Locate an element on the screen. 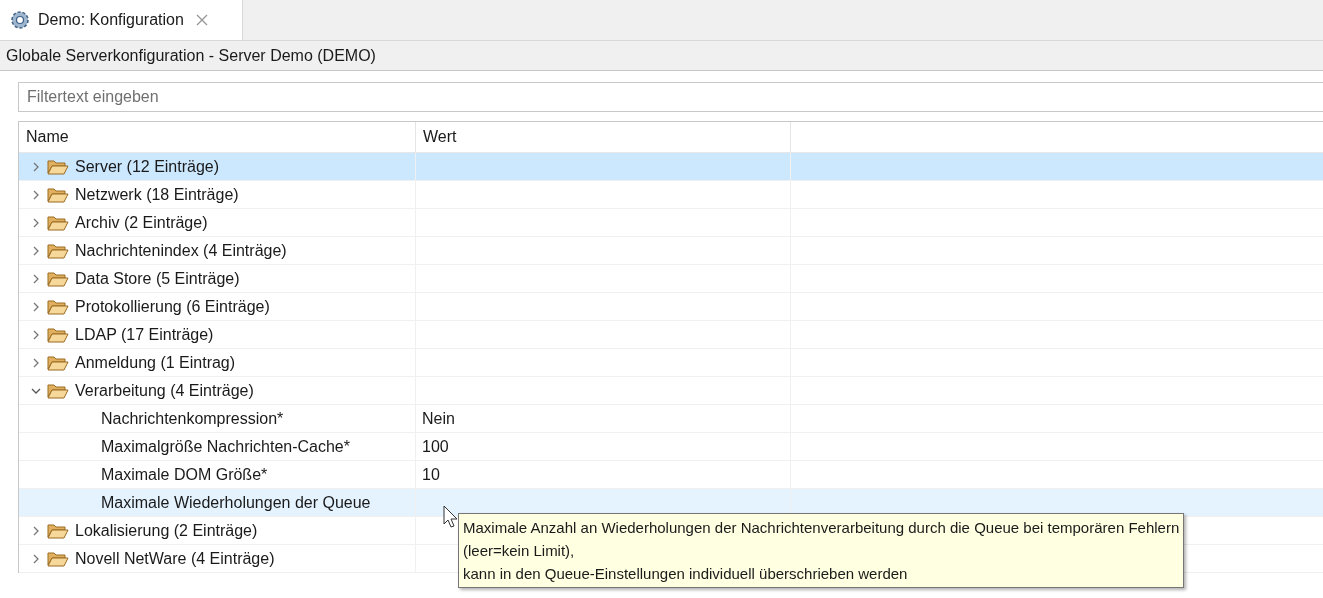  setting-name: Maximale Wiederholungen der Queue is located at coordinates (235, 502).